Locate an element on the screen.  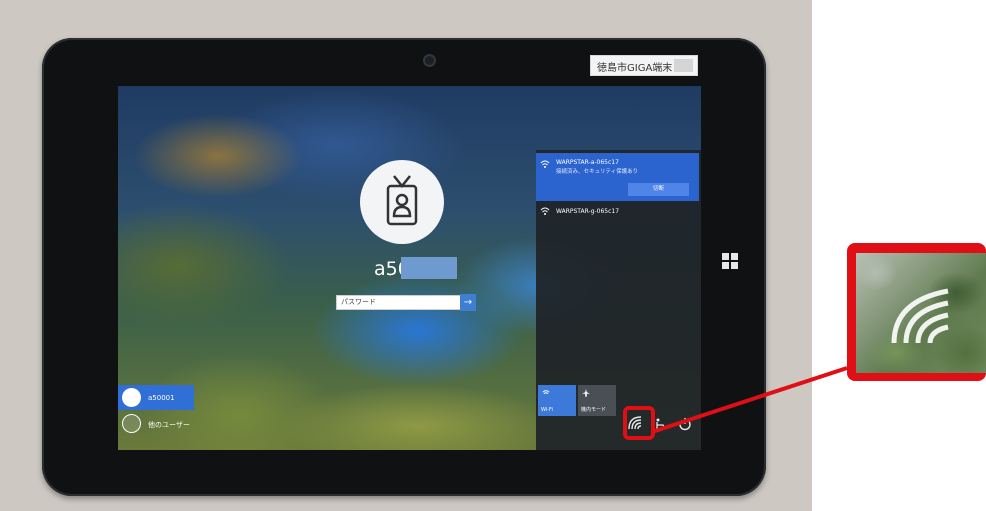
callout-overlay is located at coordinates (735, 403).